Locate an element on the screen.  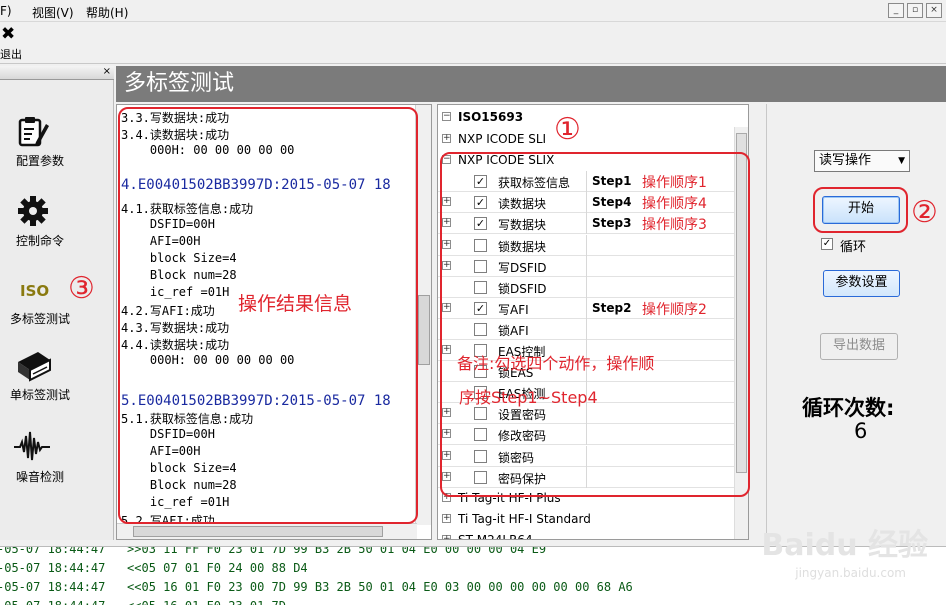
checkmark-icon: ✓ is located at coordinates (827, 243).